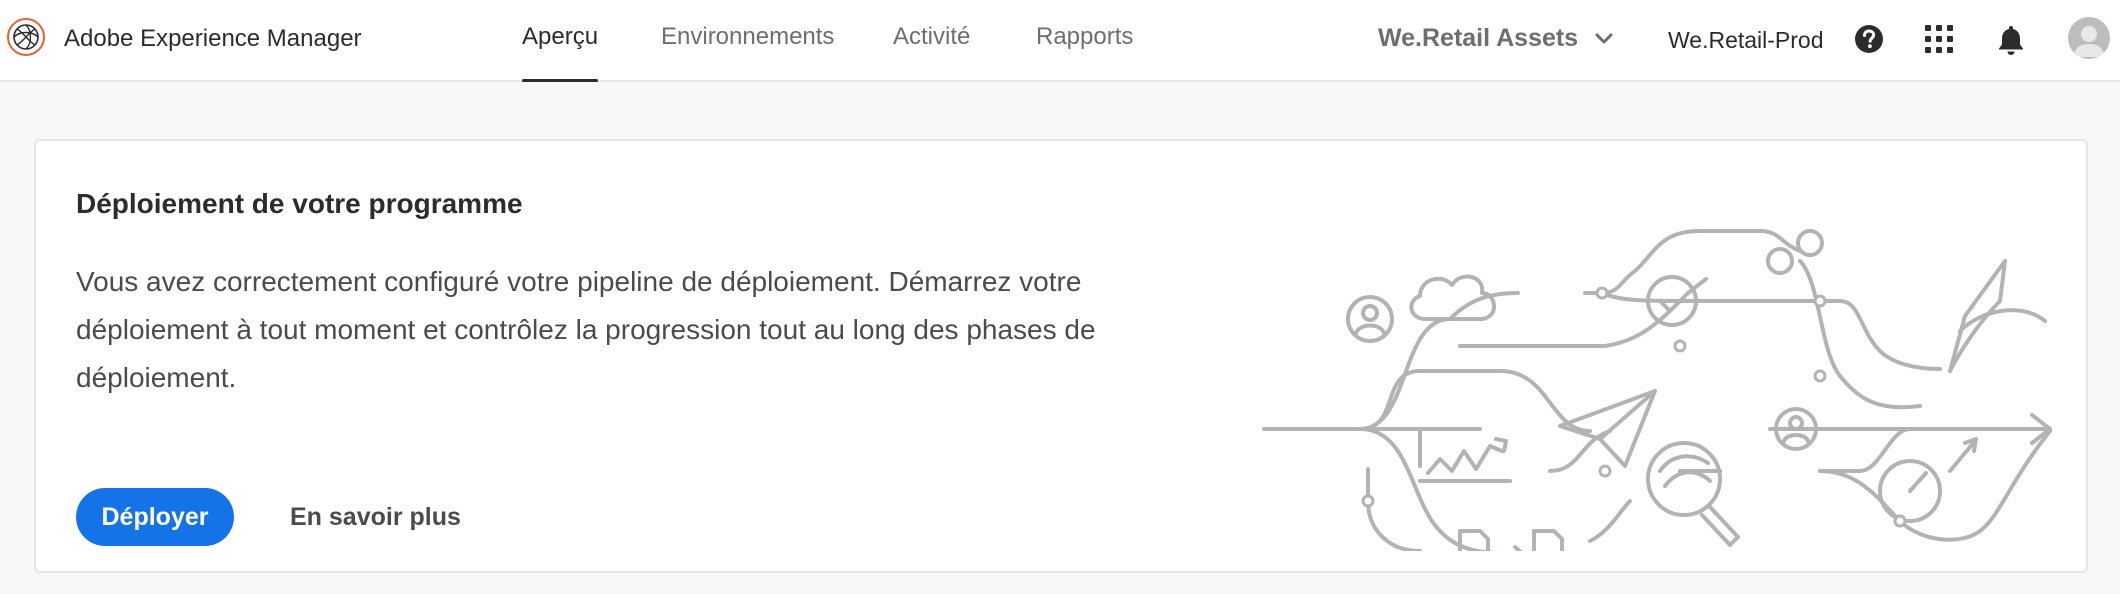 Image resolution: width=2120 pixels, height=594 pixels. I want to click on tab-label: Aperçu, so click(560, 36).